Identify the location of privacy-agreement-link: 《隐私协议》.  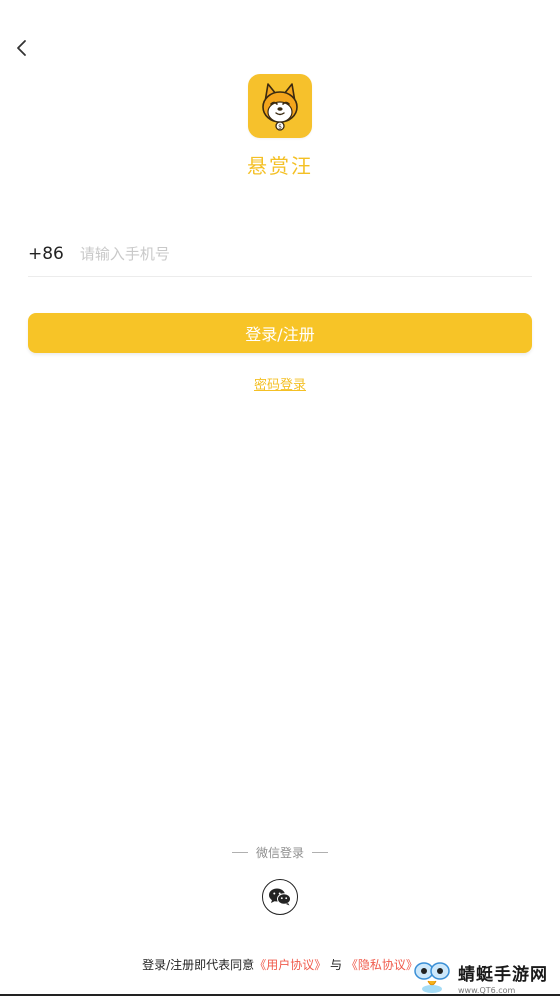
(382, 965).